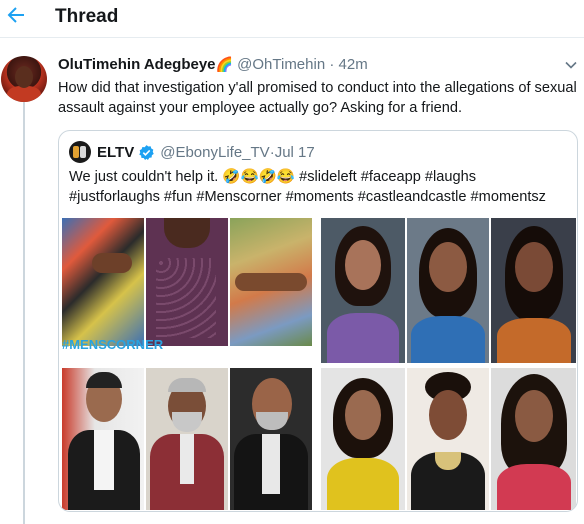 Image resolution: width=584 pixels, height=524 pixels. I want to click on quoted-date: Jul 17, so click(295, 152).